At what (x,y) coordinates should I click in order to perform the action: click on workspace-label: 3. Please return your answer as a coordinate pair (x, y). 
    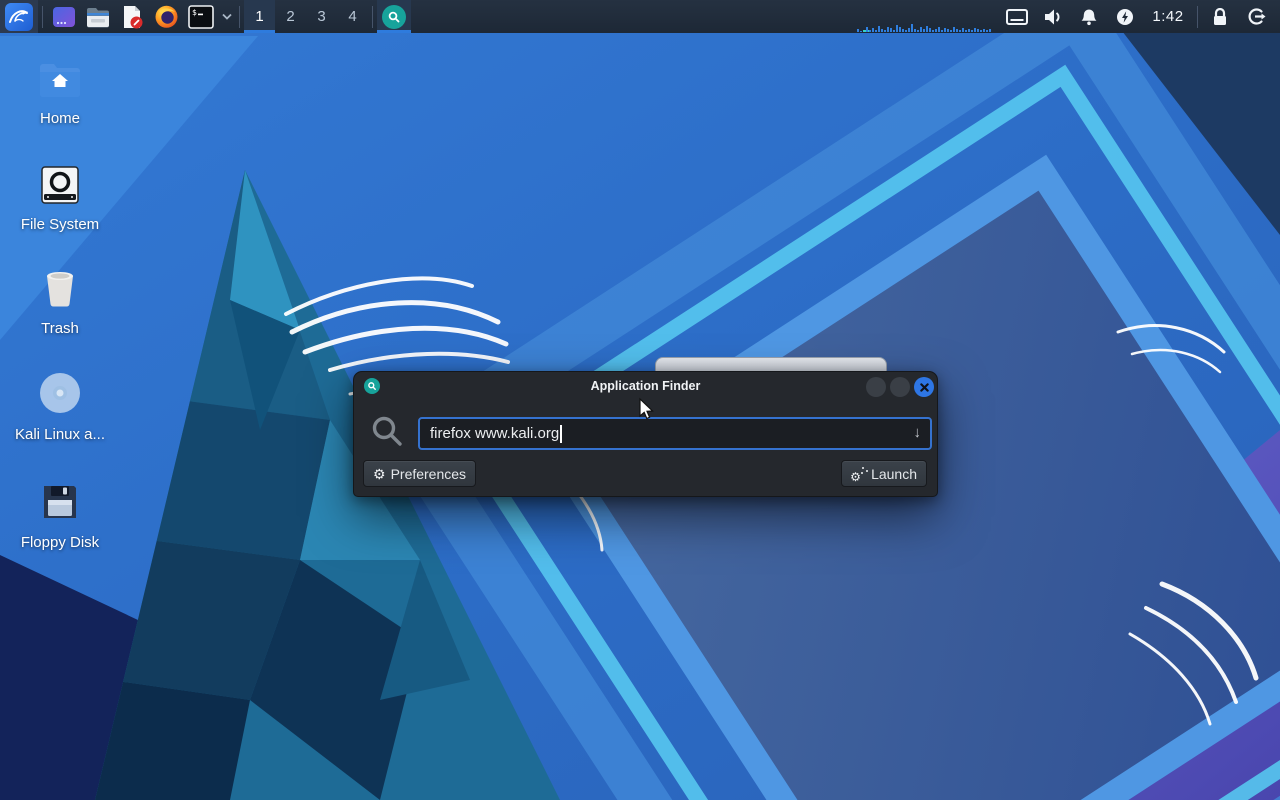
    Looking at the image, I should click on (321, 16).